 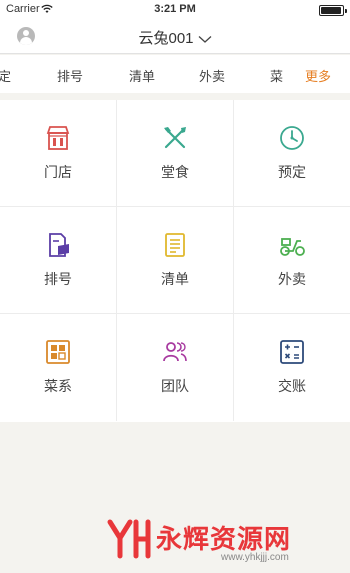 What do you see at coordinates (175, 367) in the screenshot?
I see `grid-item-team: 团队` at bounding box center [175, 367].